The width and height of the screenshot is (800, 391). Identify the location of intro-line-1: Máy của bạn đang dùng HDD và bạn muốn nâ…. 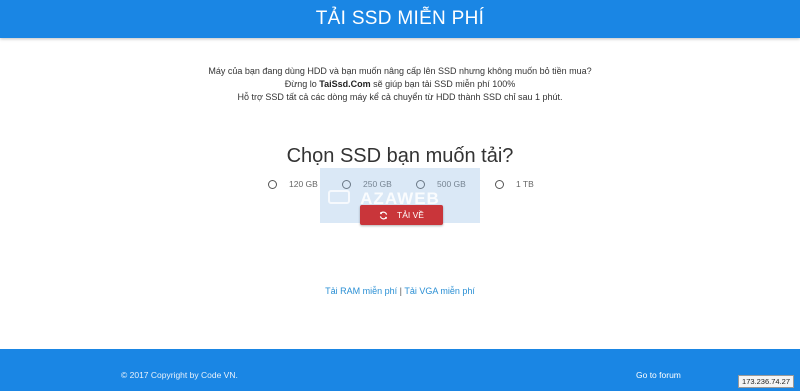
(400, 71).